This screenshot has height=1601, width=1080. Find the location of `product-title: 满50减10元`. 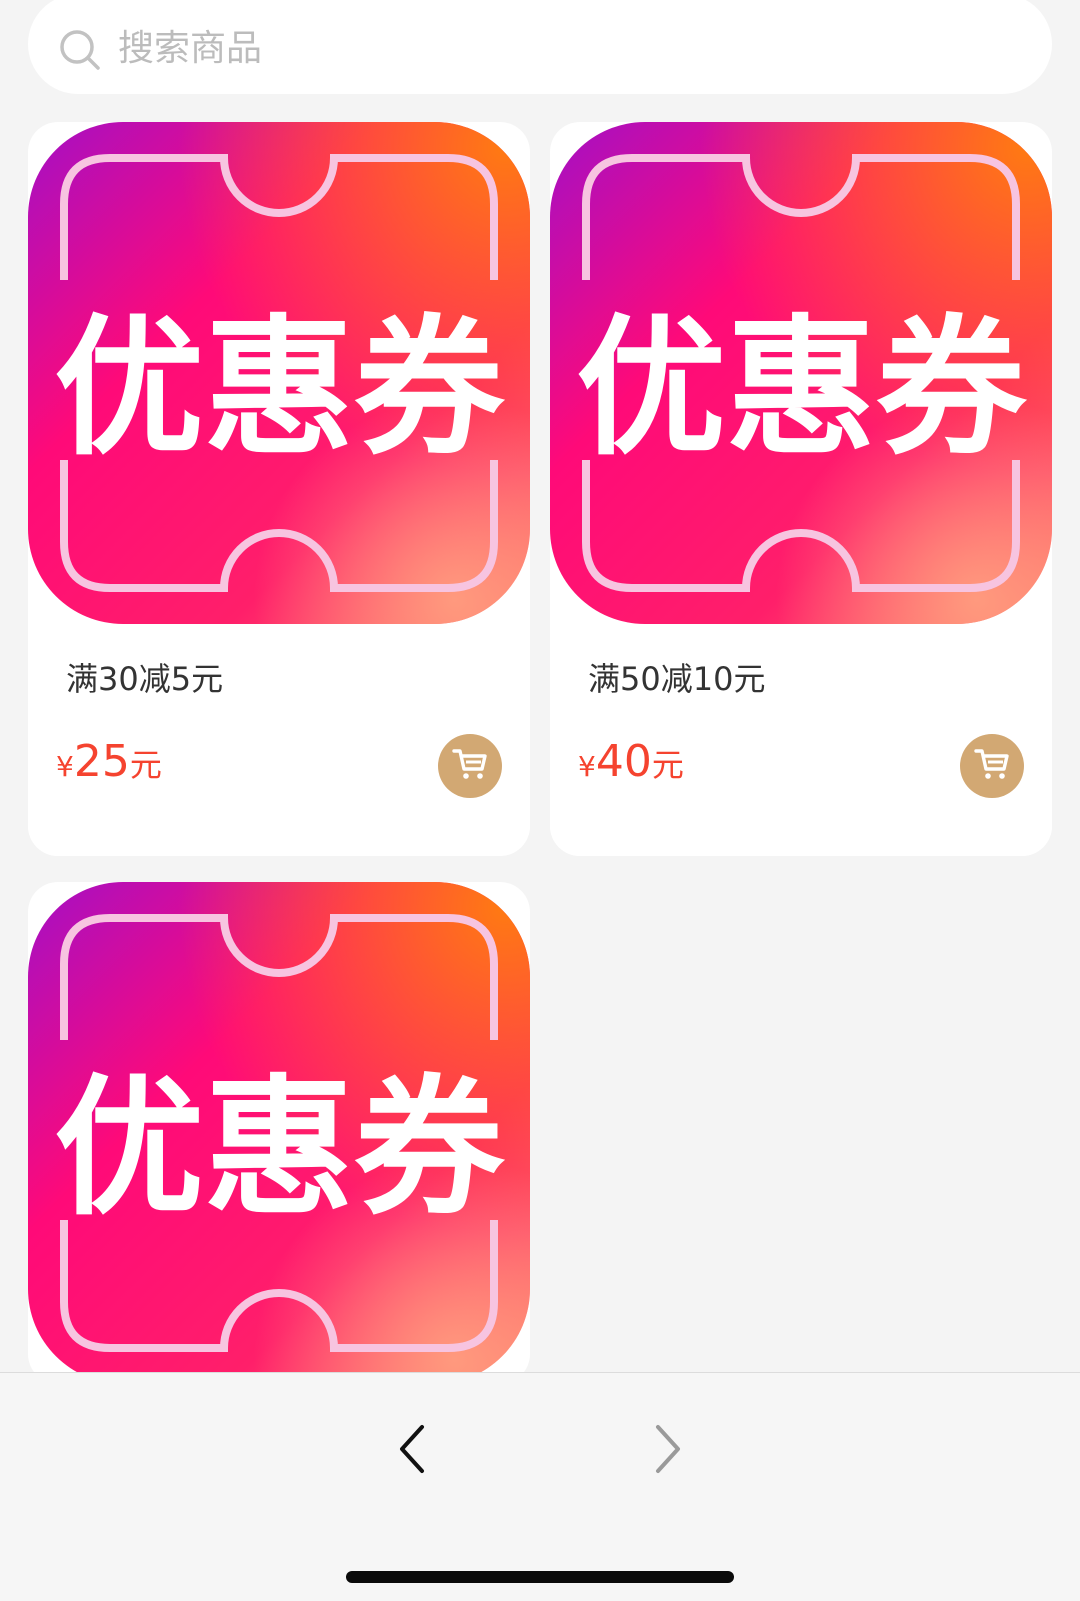

product-title: 满50减10元 is located at coordinates (677, 679).